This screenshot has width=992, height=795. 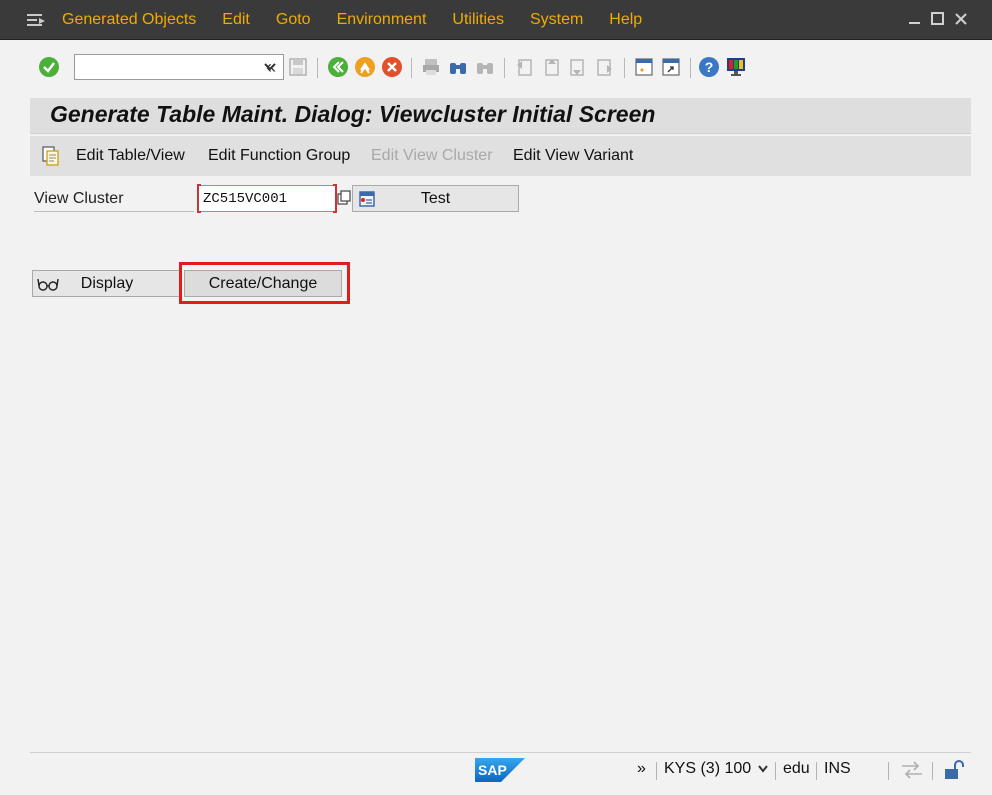 What do you see at coordinates (953, 770) in the screenshot?
I see `unlock-icon` at bounding box center [953, 770].